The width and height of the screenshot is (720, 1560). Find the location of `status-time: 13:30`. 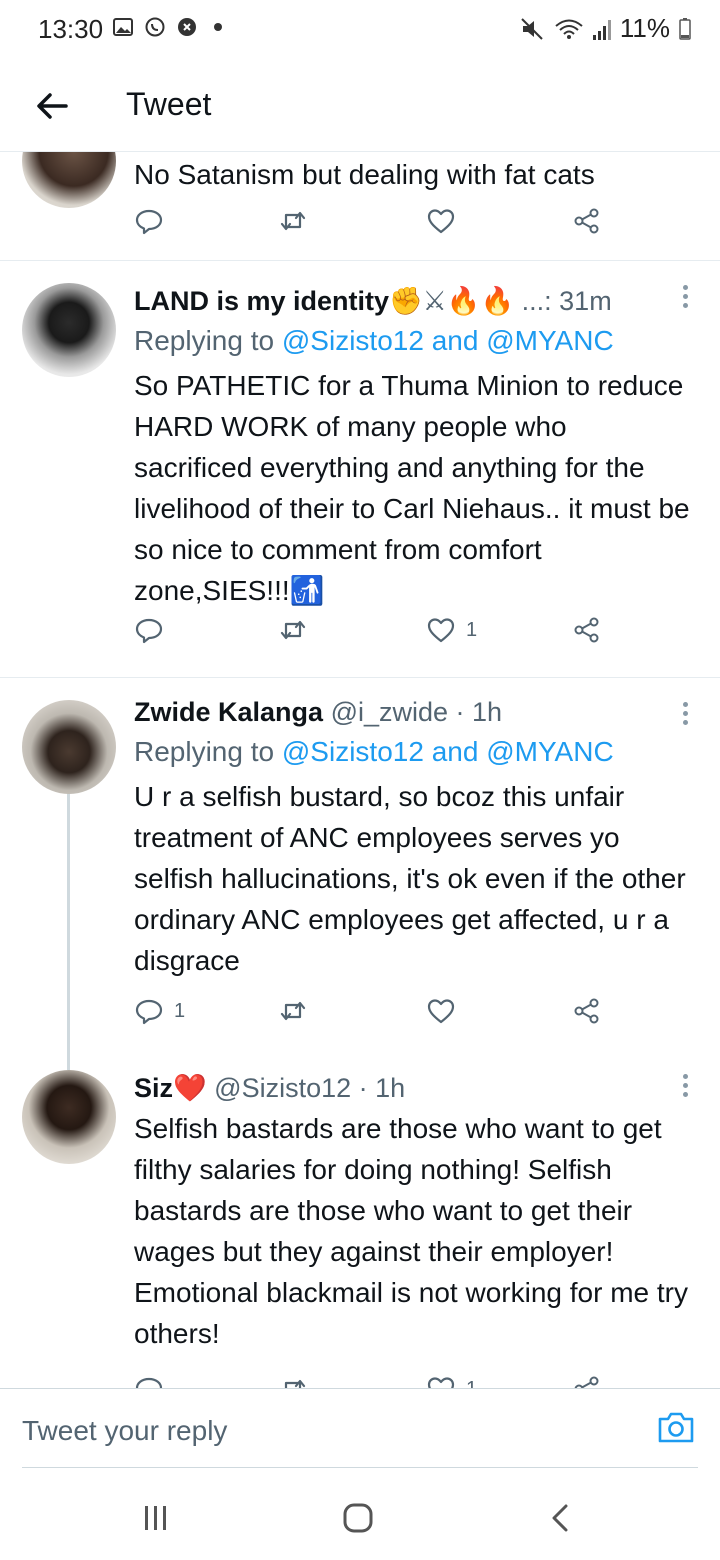

status-time: 13:30 is located at coordinates (71, 29).